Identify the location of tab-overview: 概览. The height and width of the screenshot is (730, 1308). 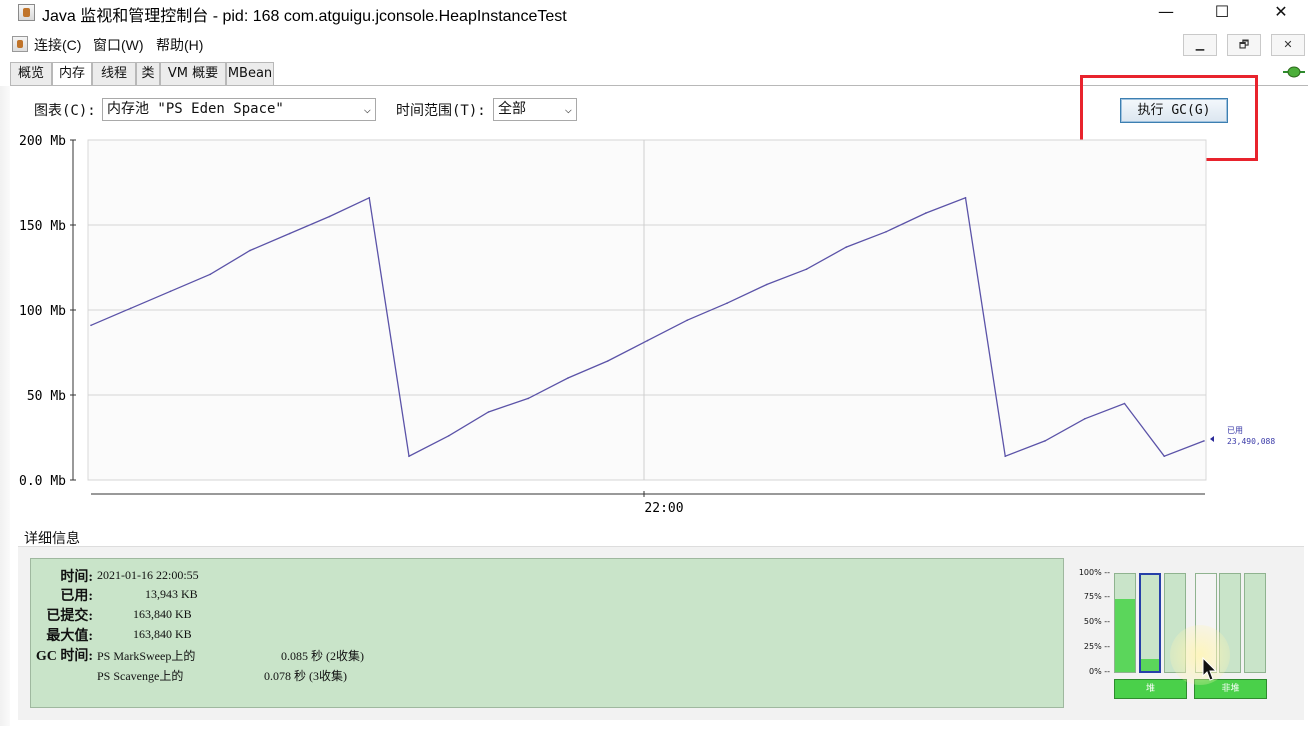
(31, 73).